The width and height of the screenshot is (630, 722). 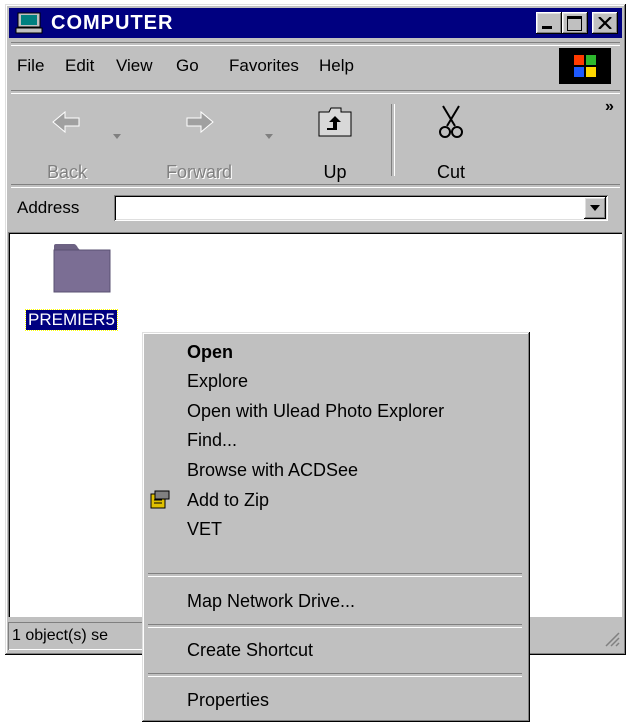 I want to click on back-dropdown-icon, so click(x=118, y=137).